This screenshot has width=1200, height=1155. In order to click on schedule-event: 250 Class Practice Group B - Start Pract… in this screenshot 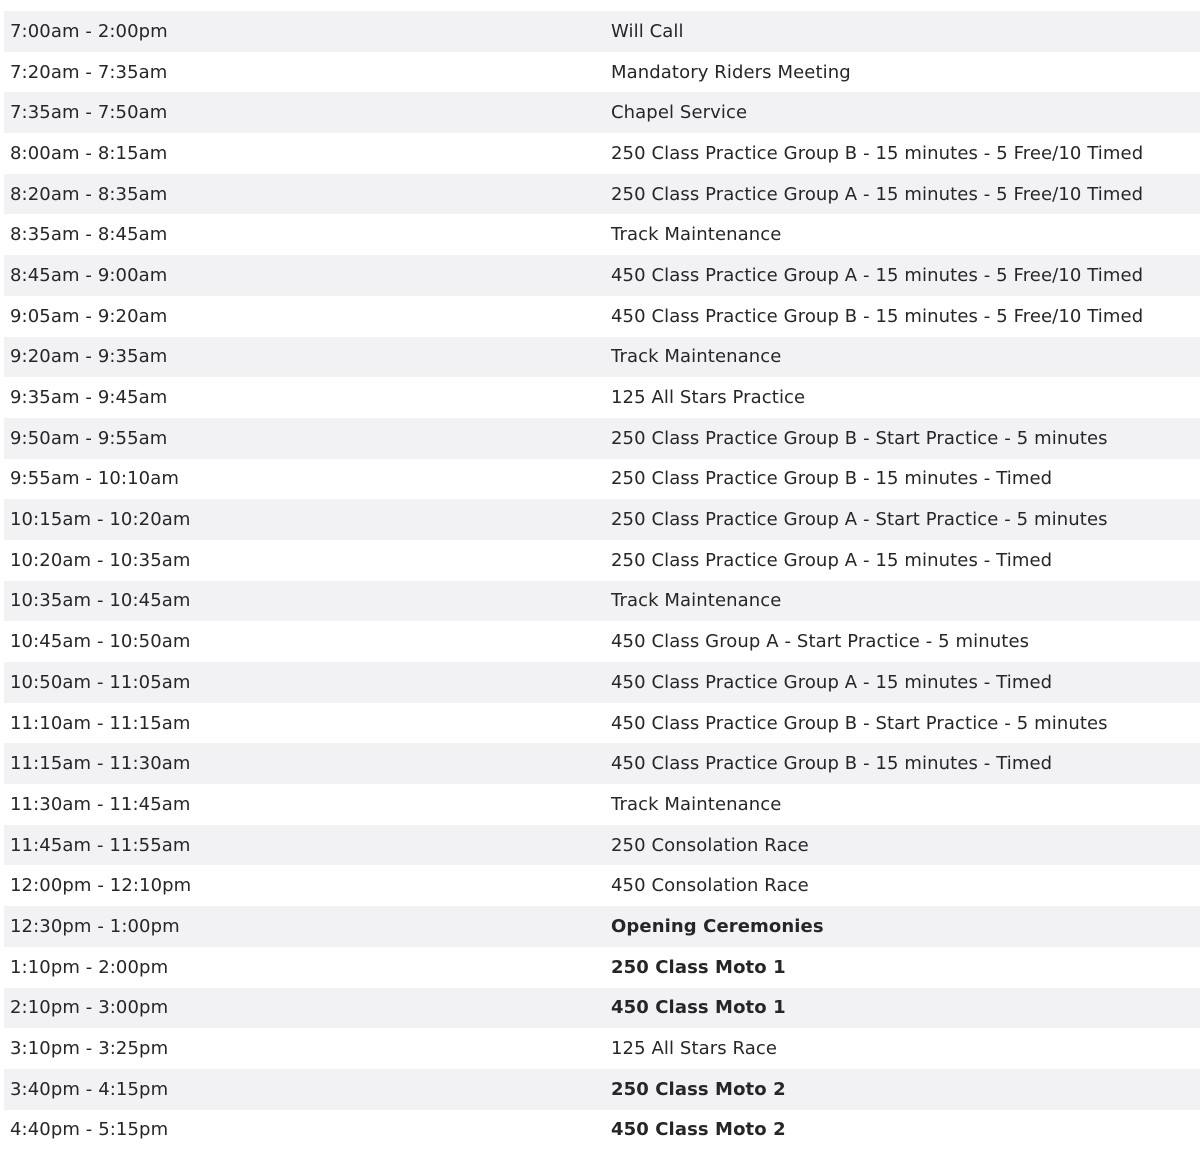, I will do `click(859, 438)`.